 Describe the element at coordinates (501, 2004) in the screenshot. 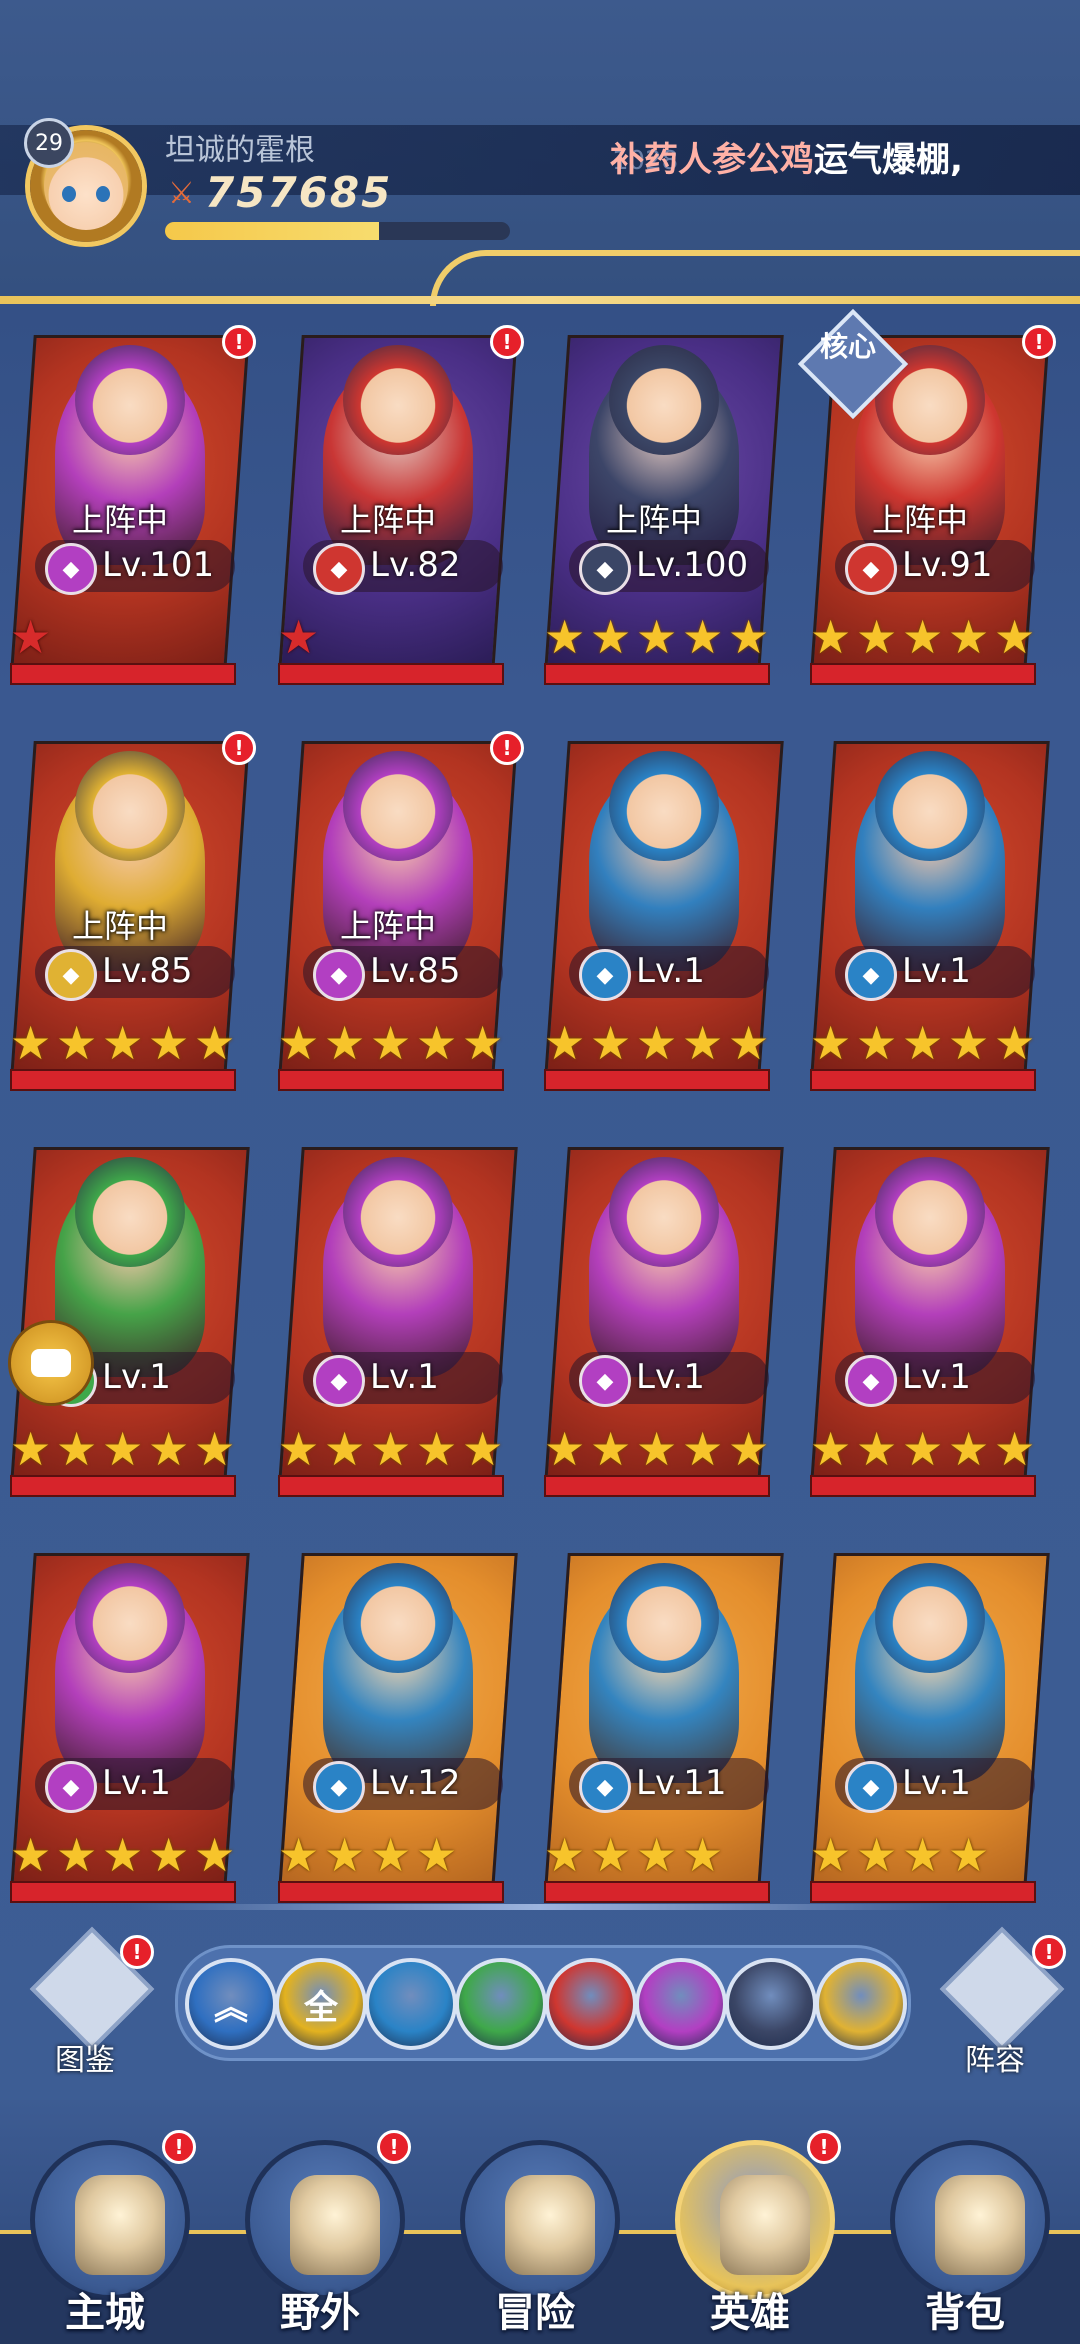

I see `filter-green-faction-button` at that location.